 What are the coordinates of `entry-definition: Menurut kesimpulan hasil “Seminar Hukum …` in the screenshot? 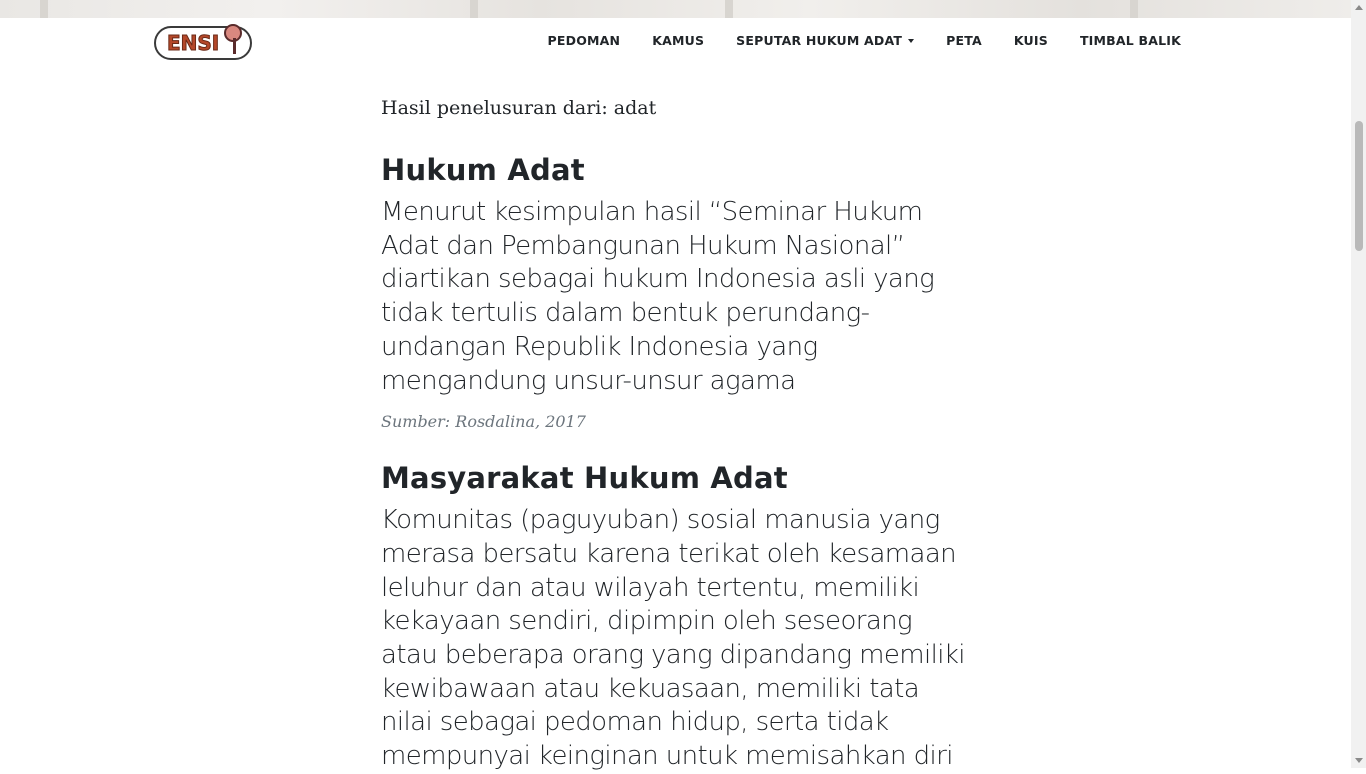 It's located at (658, 296).